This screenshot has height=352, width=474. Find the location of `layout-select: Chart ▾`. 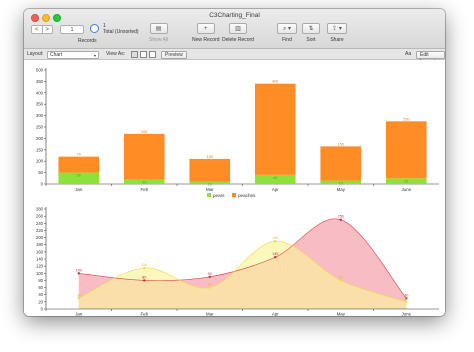

layout-select: Chart ▾ is located at coordinates (73, 54).